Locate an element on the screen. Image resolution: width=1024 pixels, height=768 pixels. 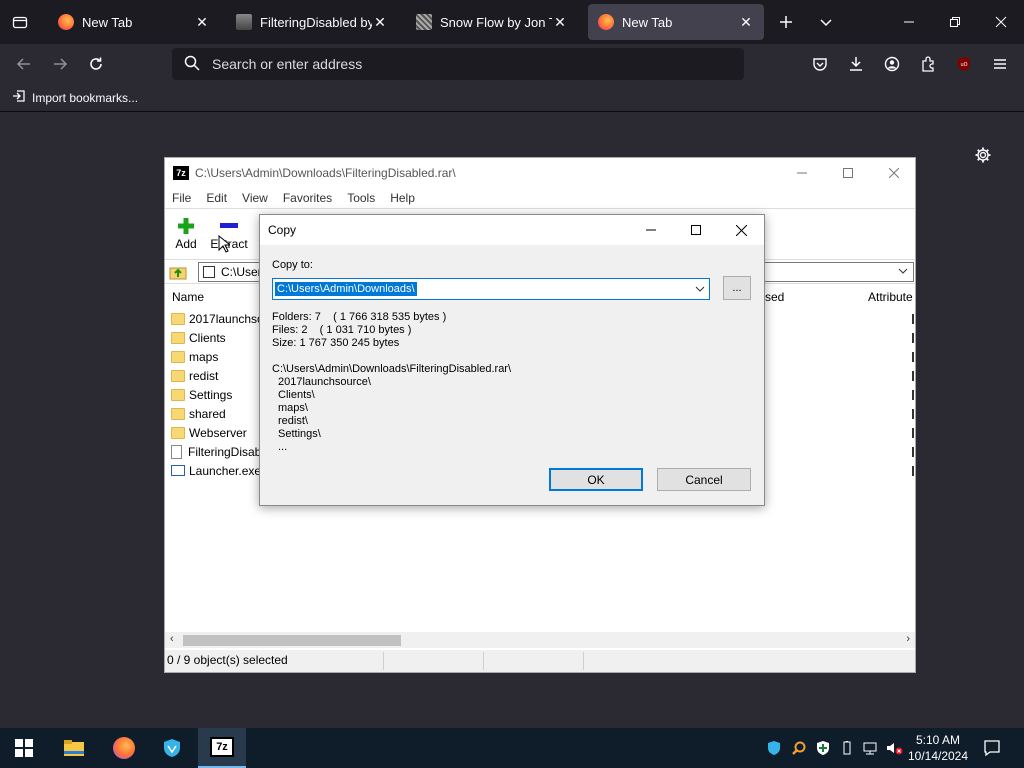
vpn-tray-icon is located at coordinates (774, 748).